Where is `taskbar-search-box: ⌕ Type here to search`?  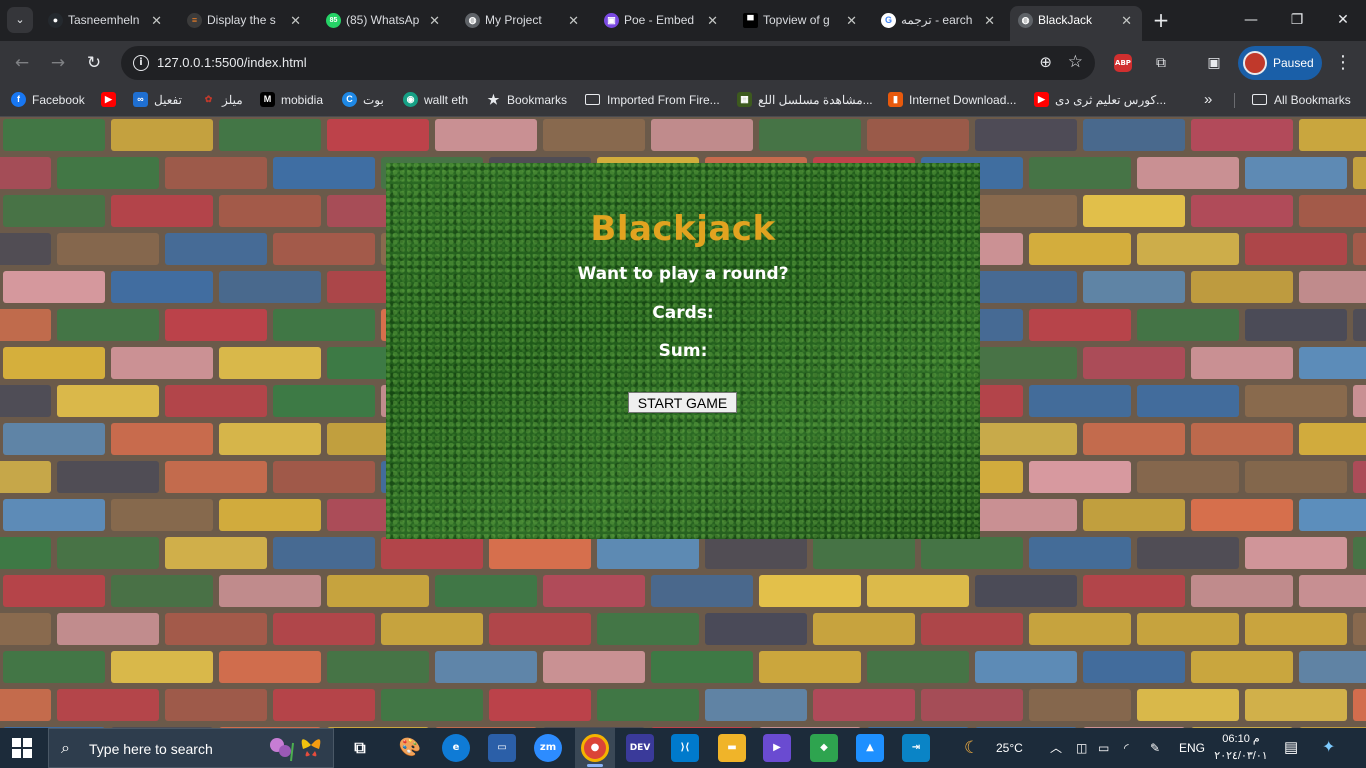
taskbar-search-box: ⌕ Type here to search is located at coordinates (191, 748).